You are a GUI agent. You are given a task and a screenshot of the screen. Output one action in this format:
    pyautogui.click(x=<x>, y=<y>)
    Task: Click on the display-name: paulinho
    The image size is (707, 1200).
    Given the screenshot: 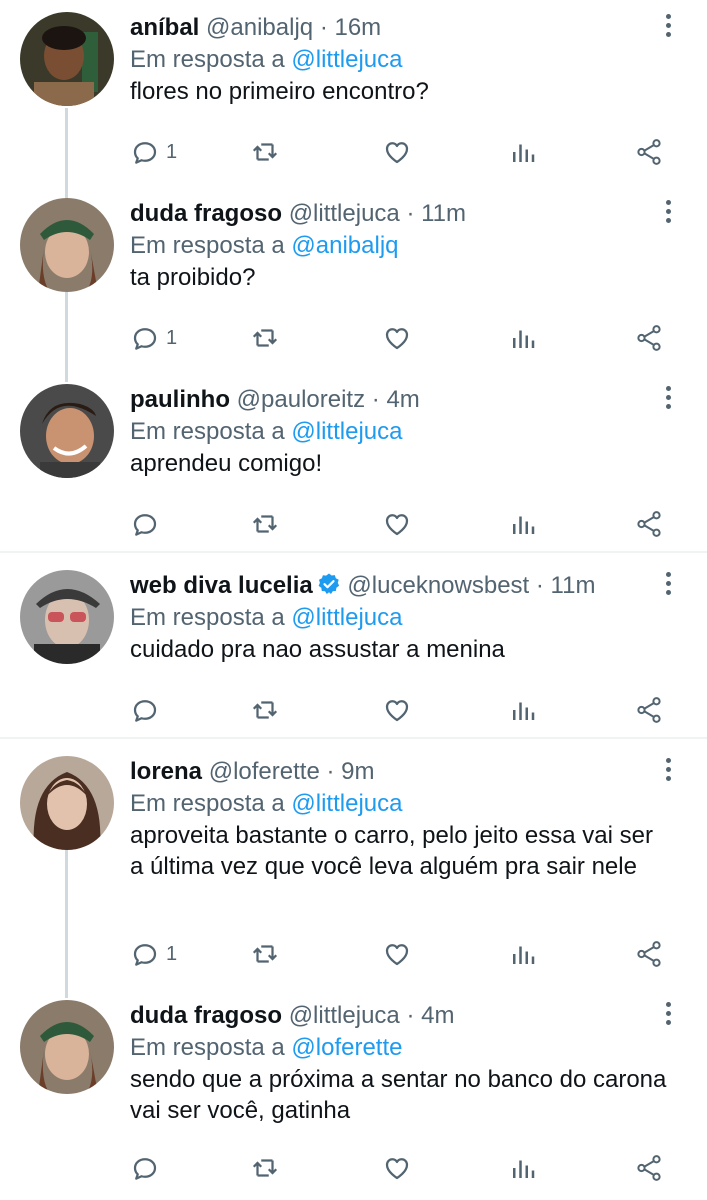 What is the action you would take?
    pyautogui.click(x=180, y=399)
    